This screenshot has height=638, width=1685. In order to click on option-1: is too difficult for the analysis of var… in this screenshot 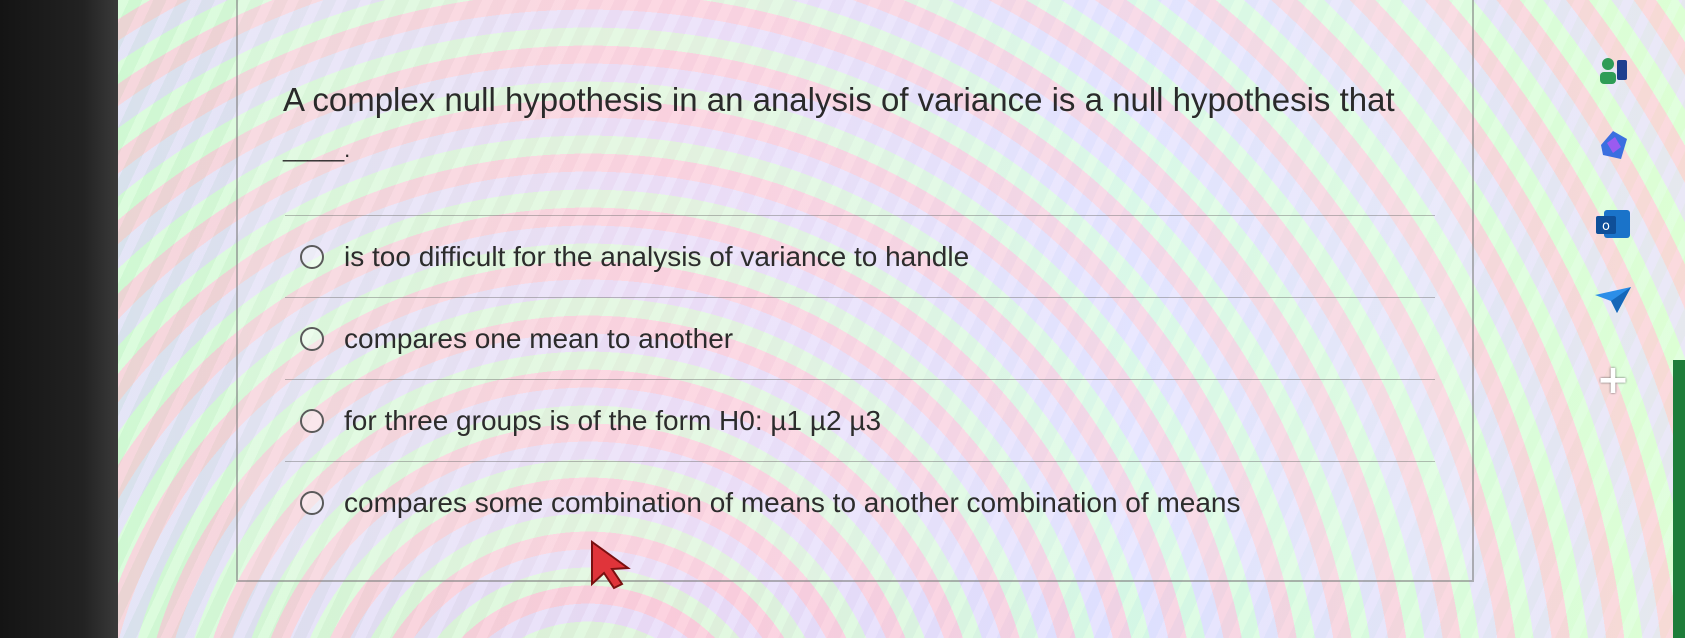, I will do `click(860, 256)`.